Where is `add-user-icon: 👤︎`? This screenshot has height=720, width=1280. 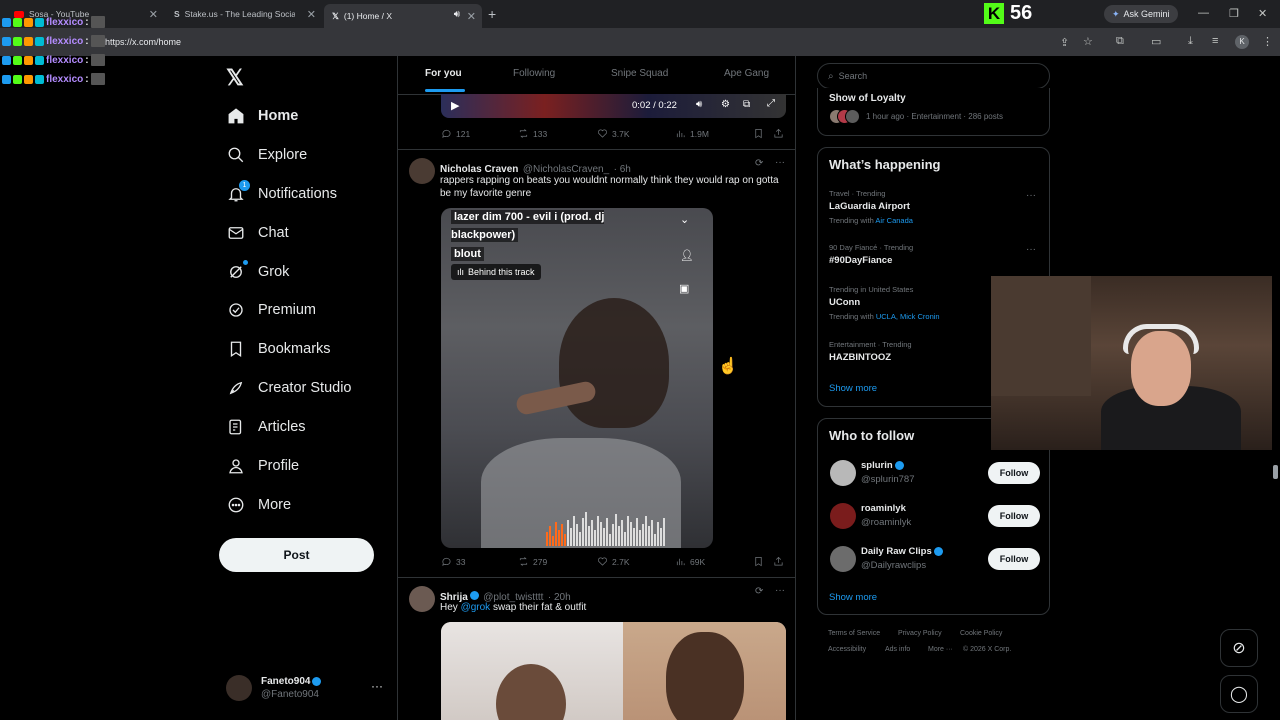 add-user-icon: 👤︎ is located at coordinates (687, 255).